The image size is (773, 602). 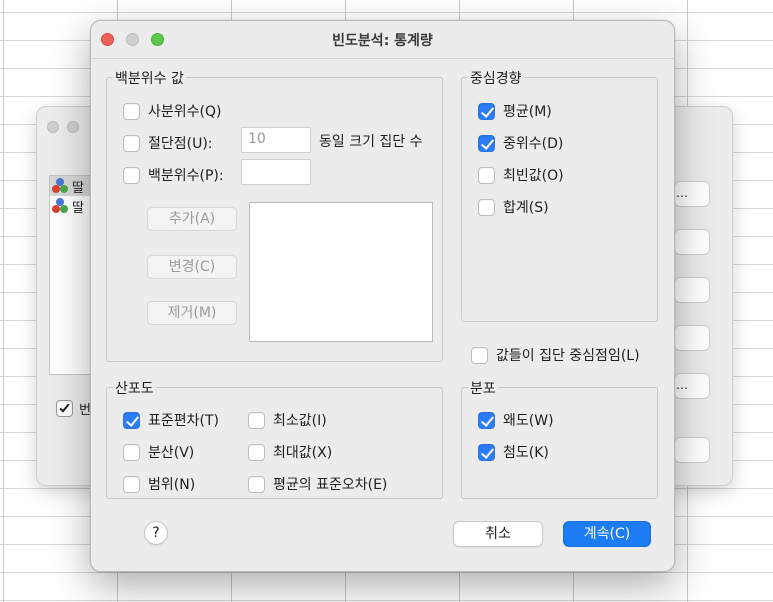 What do you see at coordinates (568, 356) in the screenshot?
I see `checkbox-label: 값들이 집단 중심점임(L)` at bounding box center [568, 356].